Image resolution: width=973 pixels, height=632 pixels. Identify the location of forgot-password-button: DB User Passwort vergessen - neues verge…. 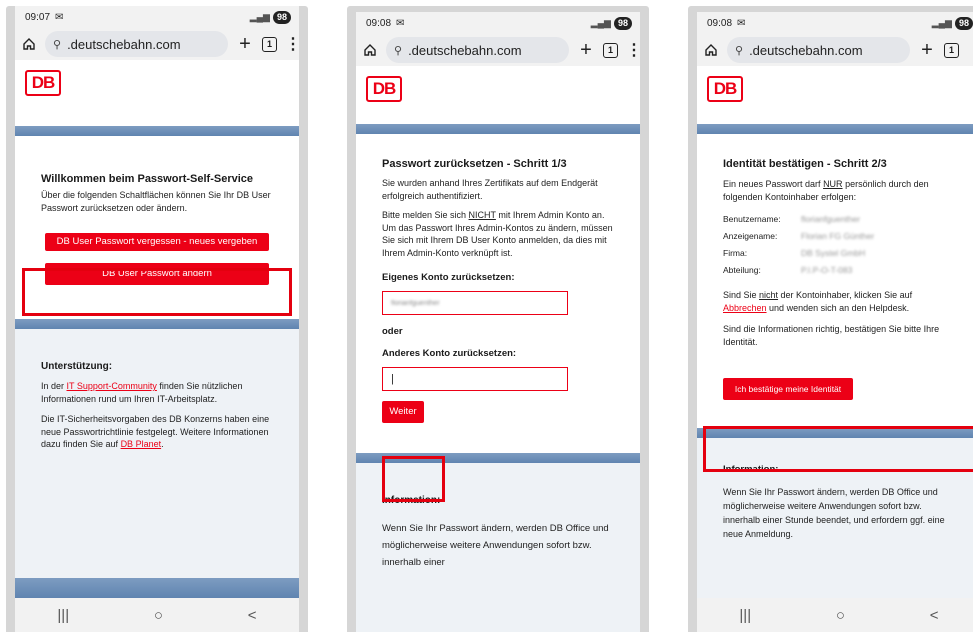
(157, 242).